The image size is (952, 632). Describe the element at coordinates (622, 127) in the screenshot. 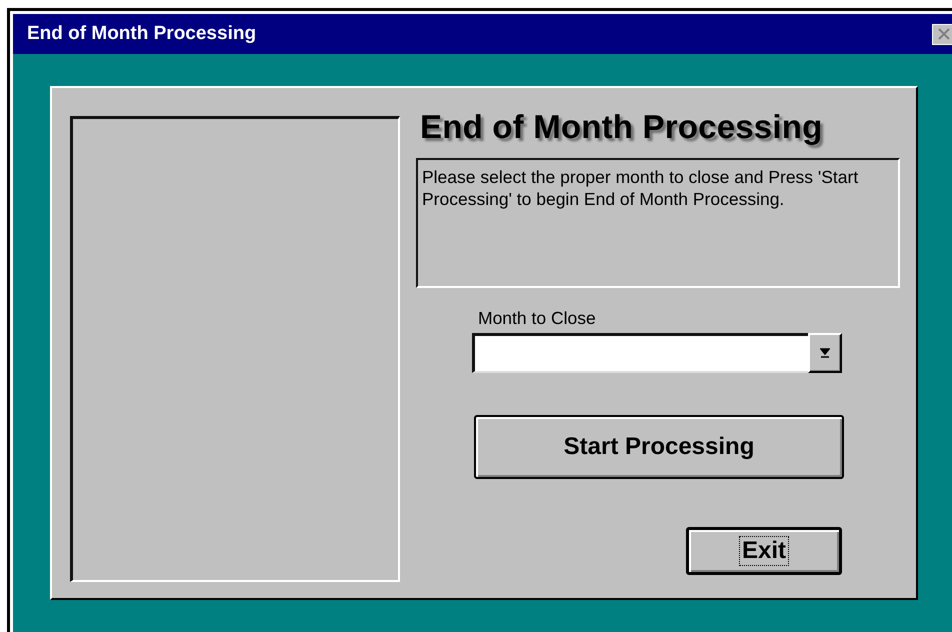

I see `heading: End of Month Processing` at that location.